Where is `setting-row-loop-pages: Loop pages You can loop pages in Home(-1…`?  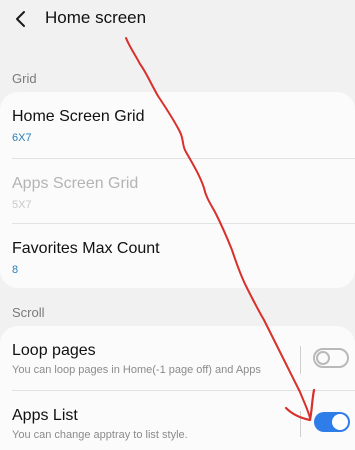 setting-row-loop-pages: Loop pages You can loop pages in Home(-1… is located at coordinates (177, 358).